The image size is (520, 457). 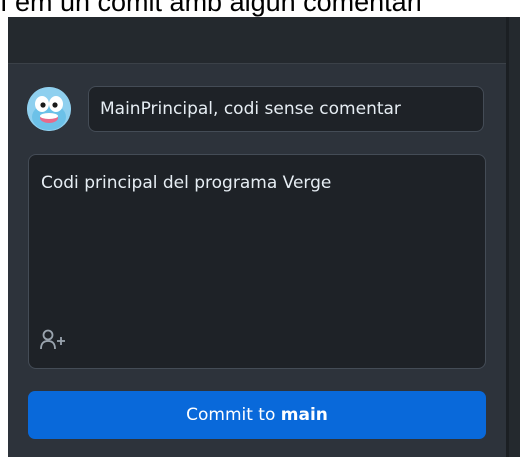 I want to click on commit-description-text: Codi principal del programa Verge, so click(x=186, y=183).